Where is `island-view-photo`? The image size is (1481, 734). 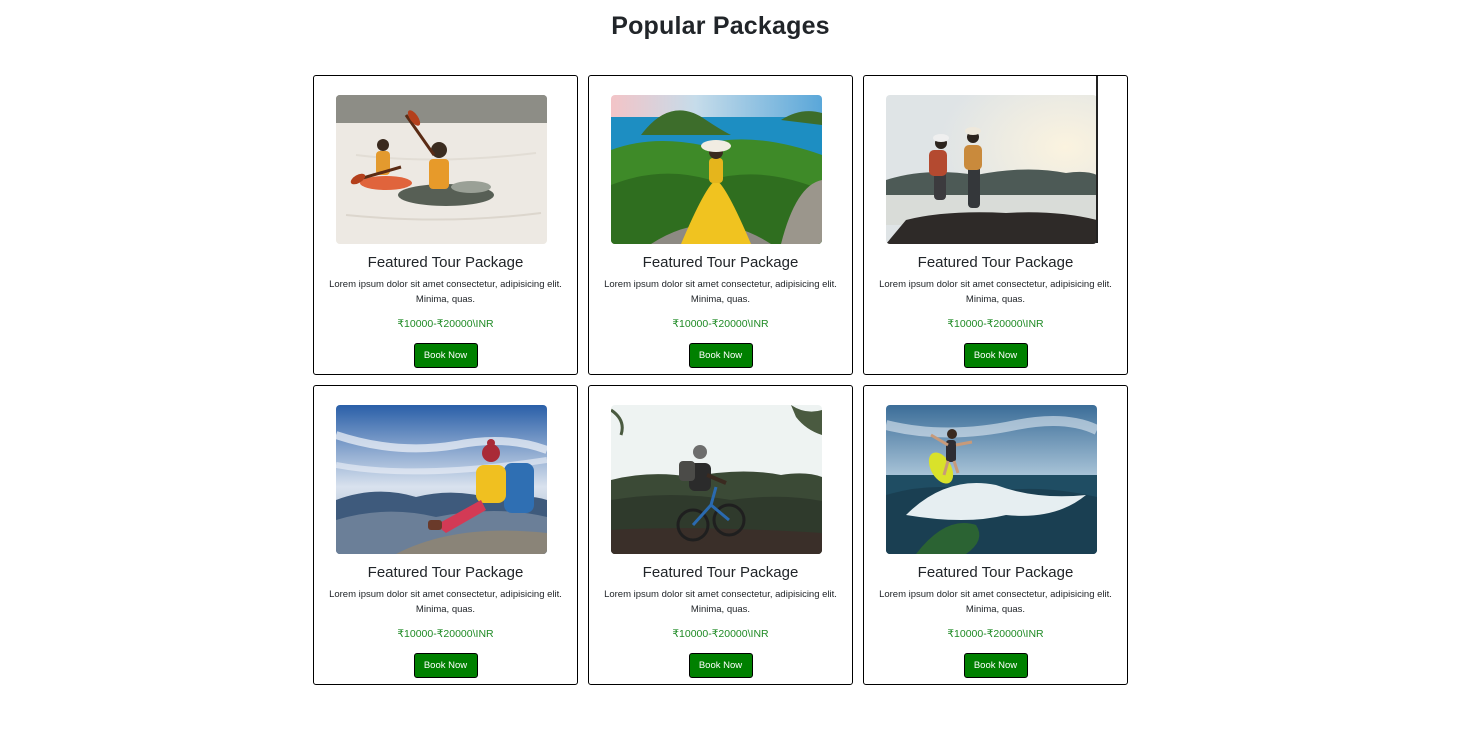 island-view-photo is located at coordinates (716, 169).